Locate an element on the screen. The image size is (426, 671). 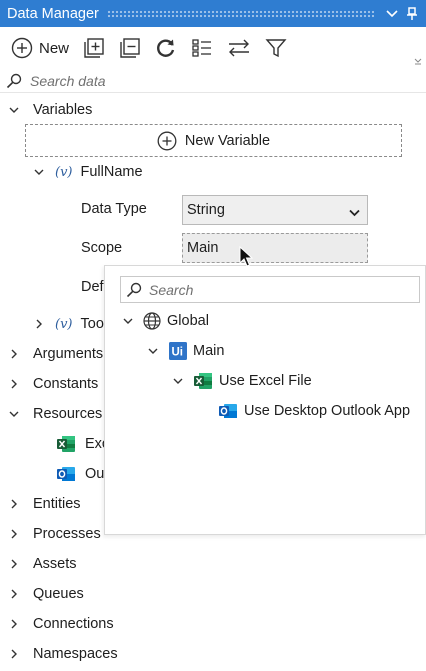
scope-item-label: Global is located at coordinates (188, 321).